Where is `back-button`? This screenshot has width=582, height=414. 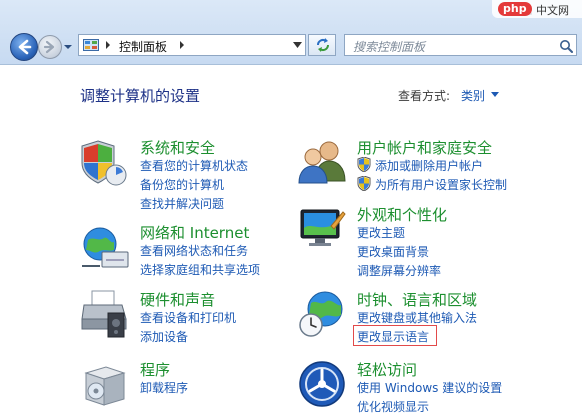 back-button is located at coordinates (24, 47).